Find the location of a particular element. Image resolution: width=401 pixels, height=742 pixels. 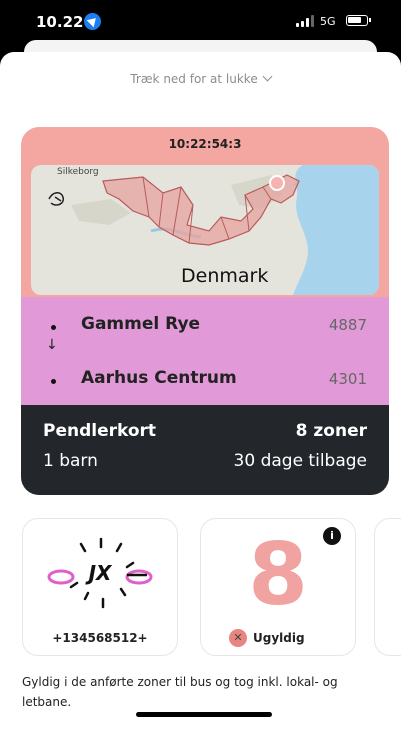

control-code-card: JX +134568512+ is located at coordinates (100, 587).